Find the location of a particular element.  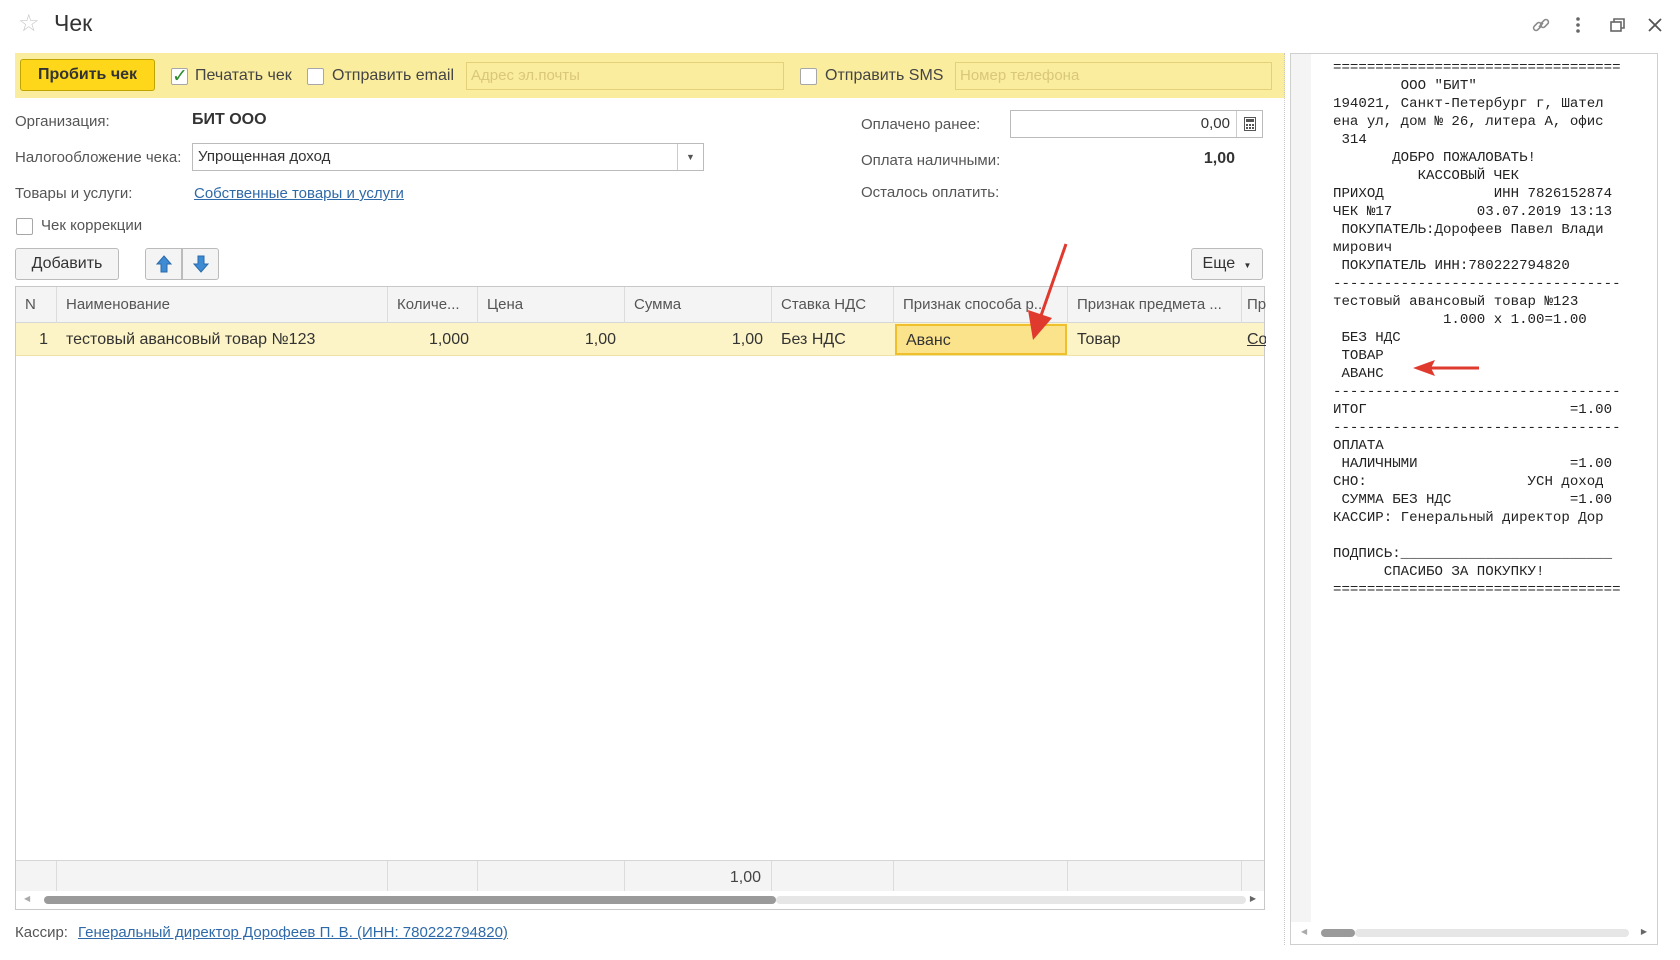

email-checkbox is located at coordinates (315, 76).